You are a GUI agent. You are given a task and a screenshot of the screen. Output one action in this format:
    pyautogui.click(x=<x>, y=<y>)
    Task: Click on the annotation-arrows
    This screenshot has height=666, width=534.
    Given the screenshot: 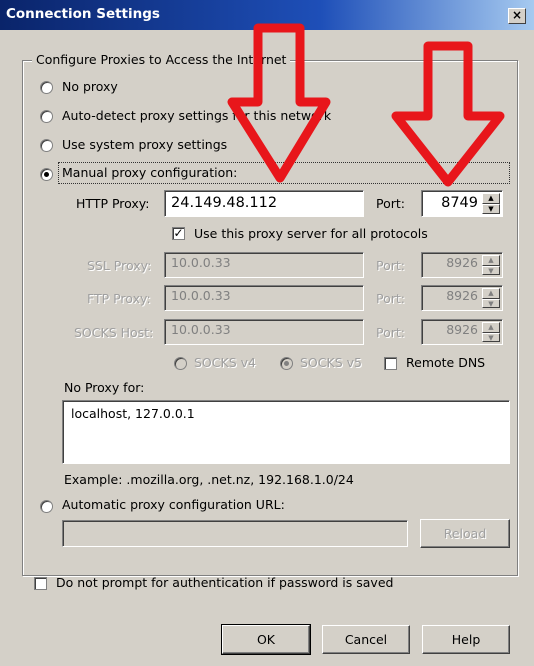 What is the action you would take?
    pyautogui.click(x=366, y=105)
    